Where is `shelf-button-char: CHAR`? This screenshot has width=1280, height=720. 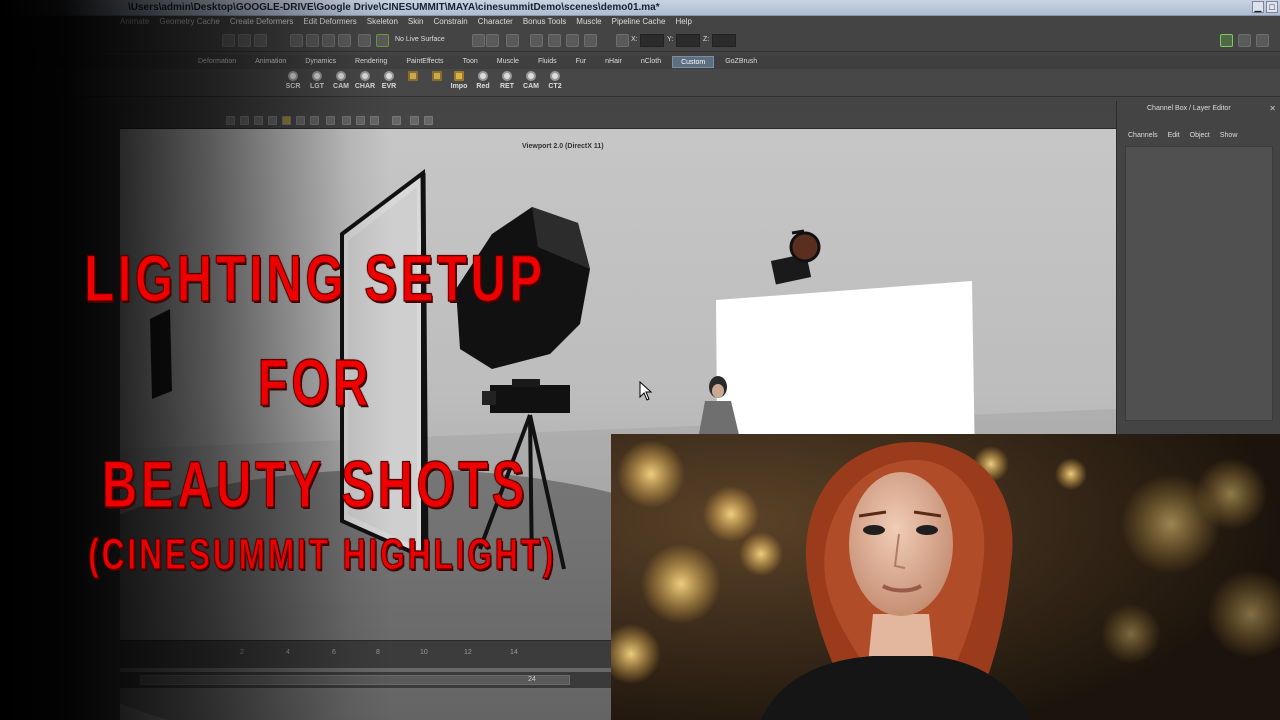
shelf-button-char: CHAR is located at coordinates (365, 83).